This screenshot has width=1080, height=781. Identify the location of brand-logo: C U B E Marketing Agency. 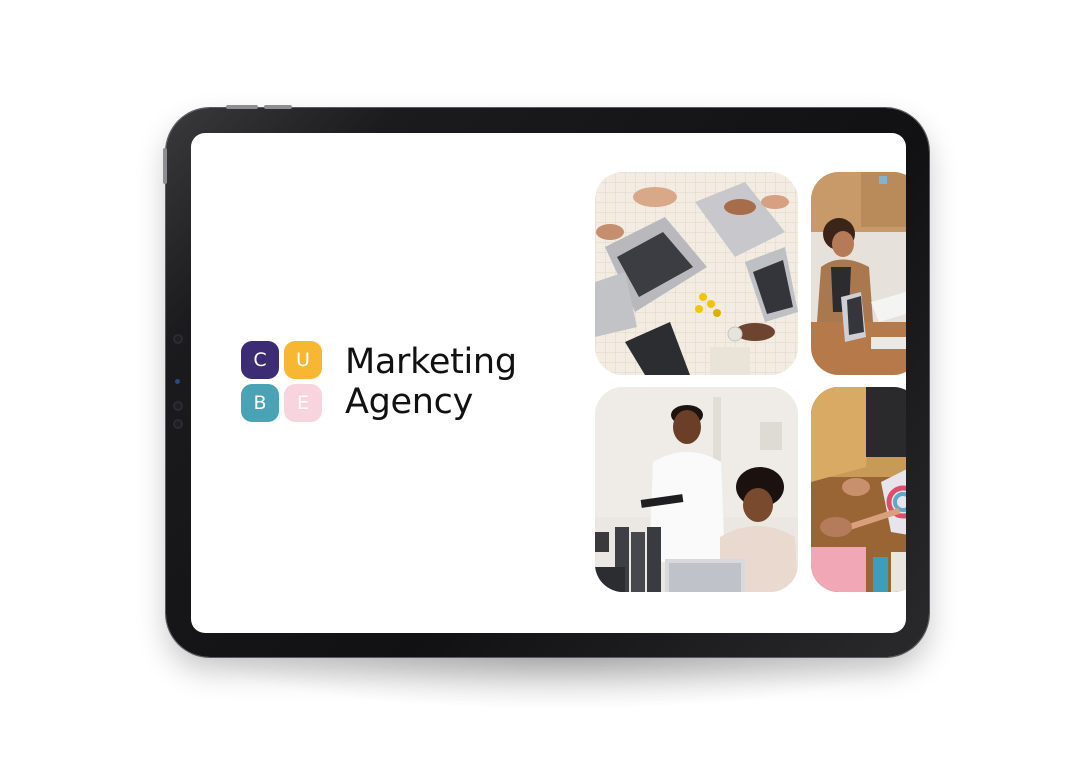
(379, 381).